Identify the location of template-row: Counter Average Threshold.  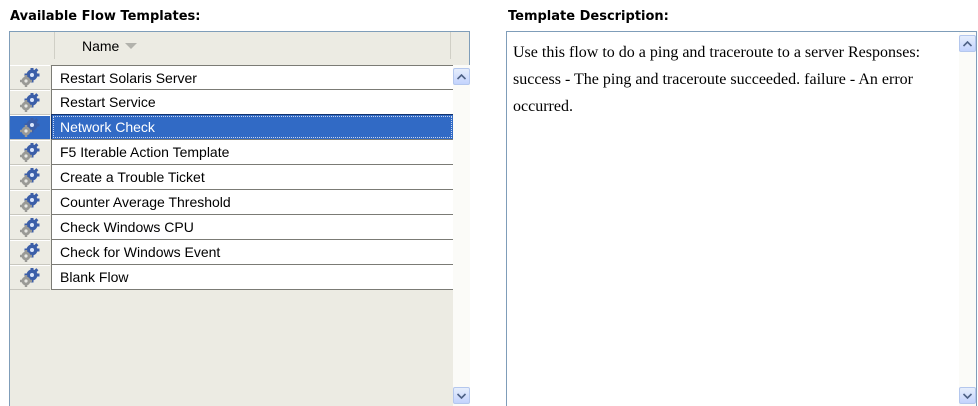
(232, 202).